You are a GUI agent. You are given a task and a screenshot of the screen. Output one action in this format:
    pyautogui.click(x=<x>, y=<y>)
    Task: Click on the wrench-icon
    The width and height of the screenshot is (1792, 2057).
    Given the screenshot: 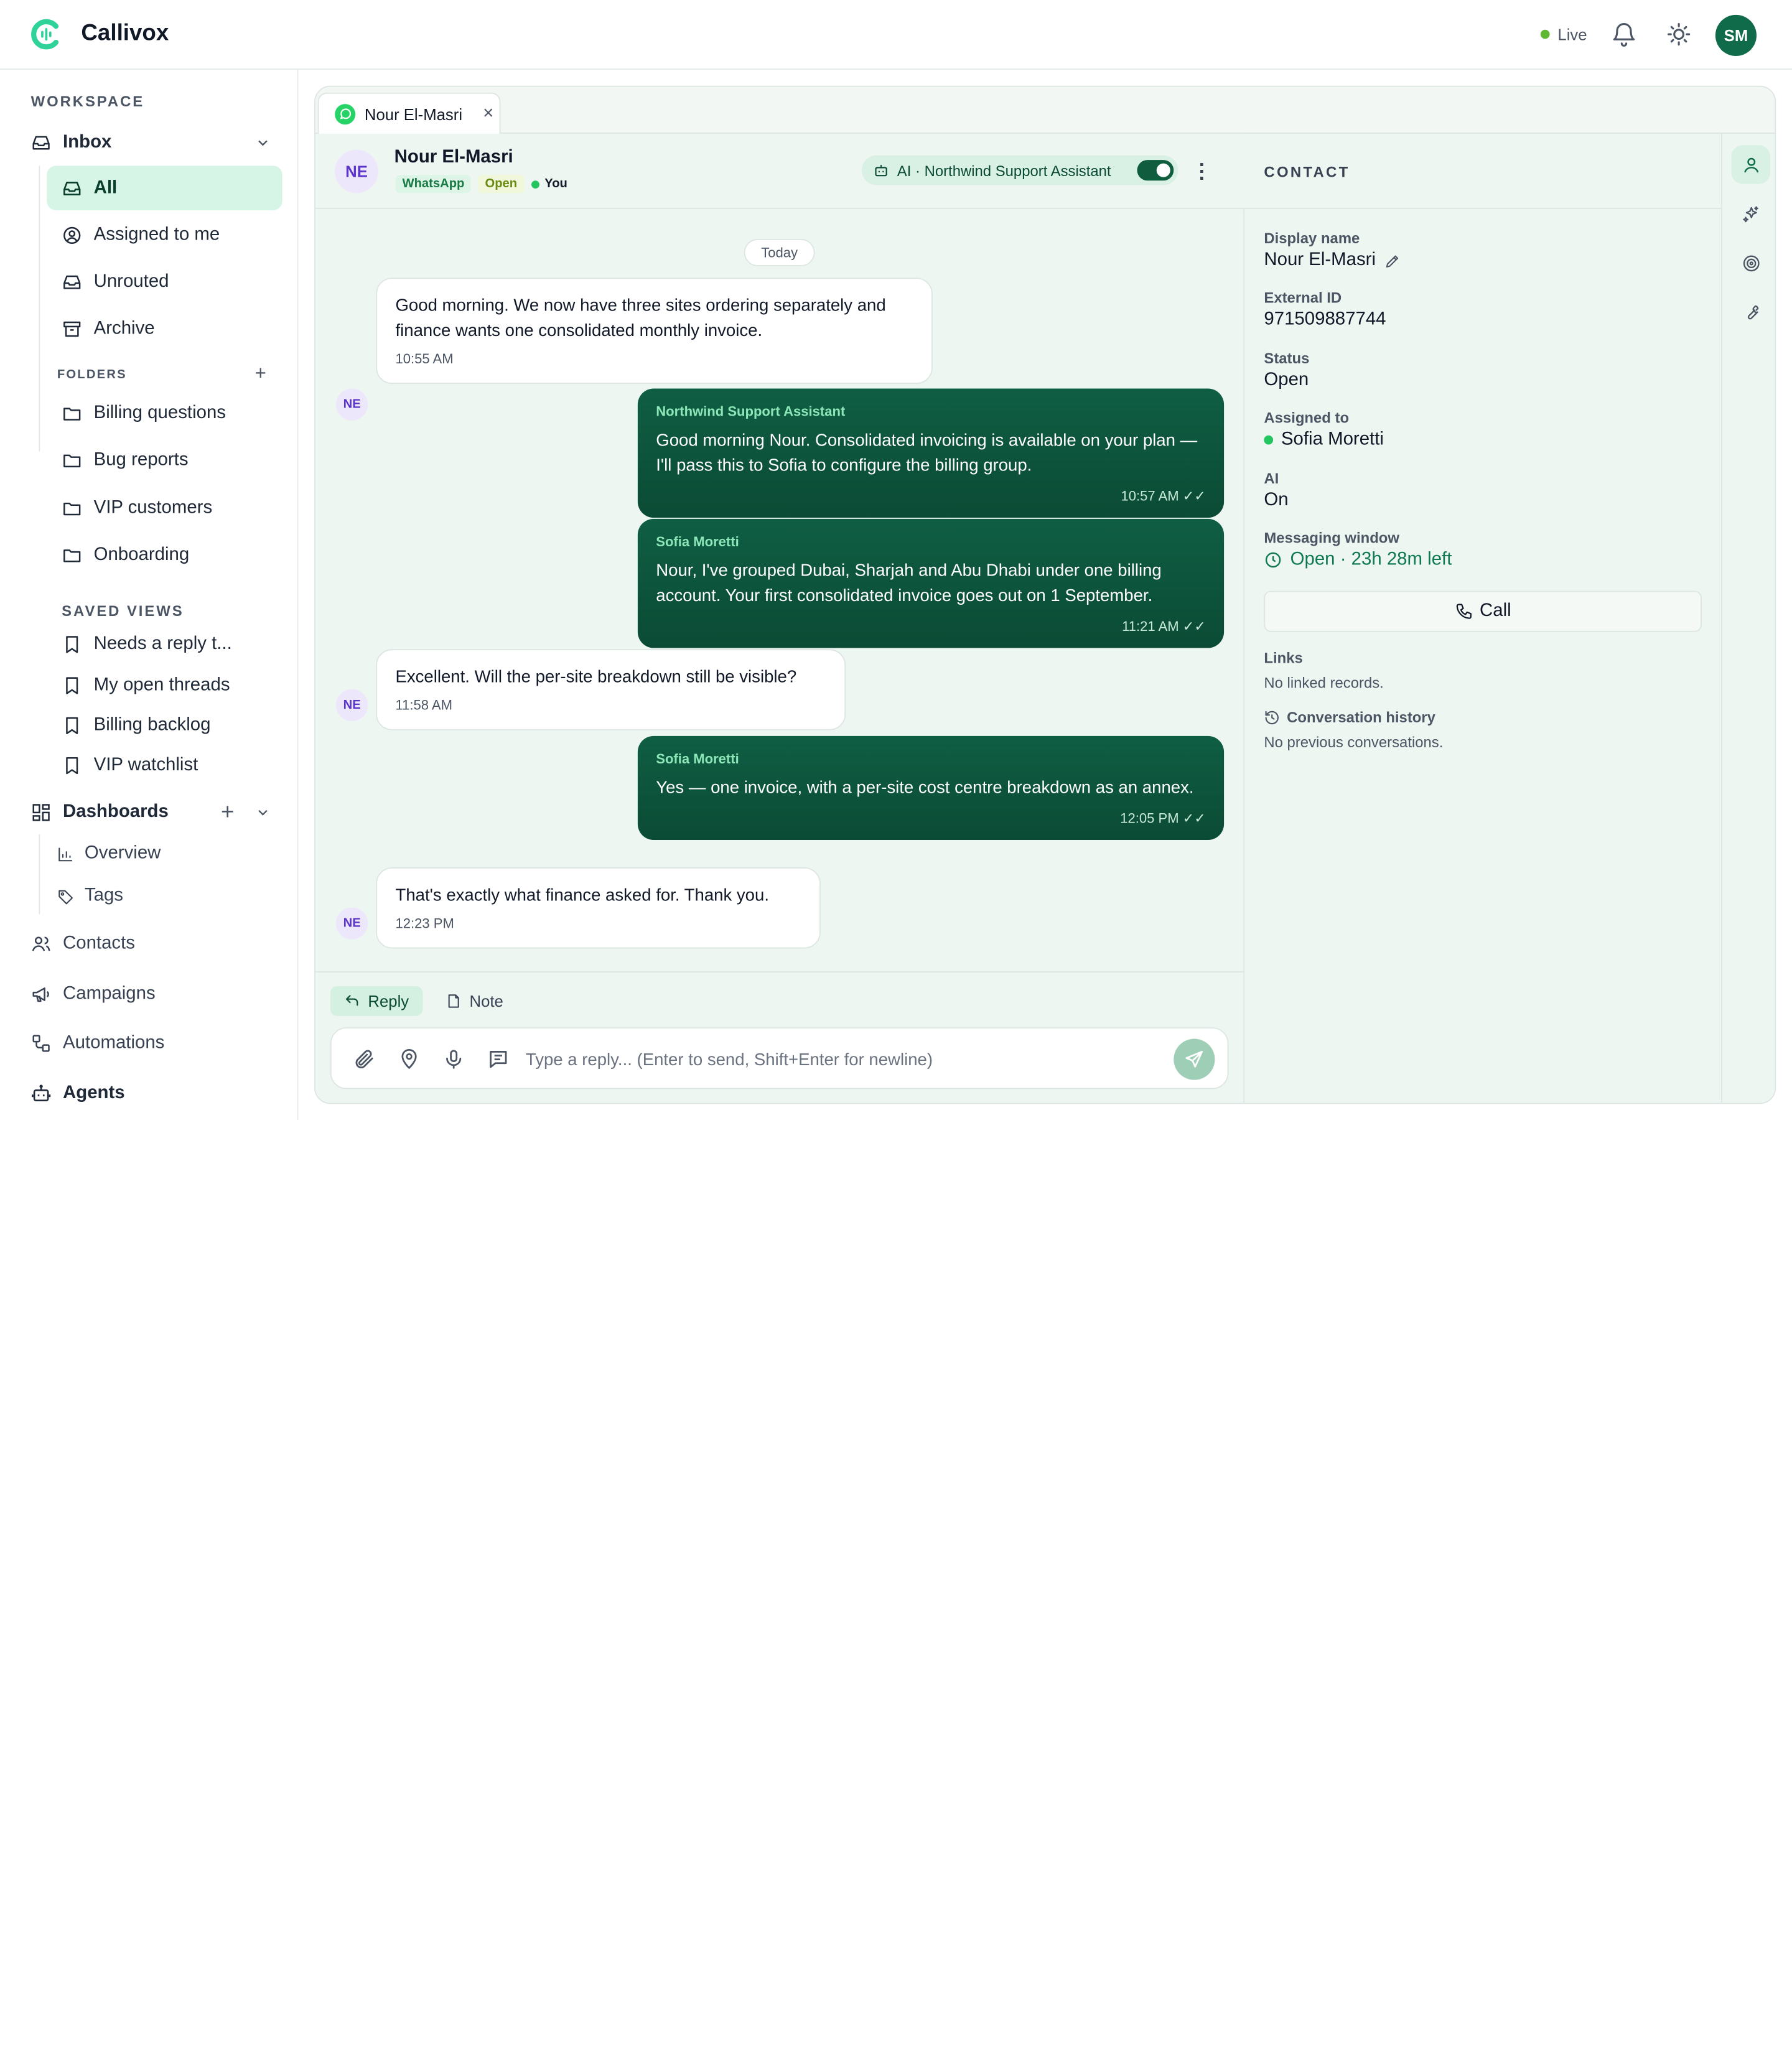 What is the action you would take?
    pyautogui.click(x=1753, y=311)
    